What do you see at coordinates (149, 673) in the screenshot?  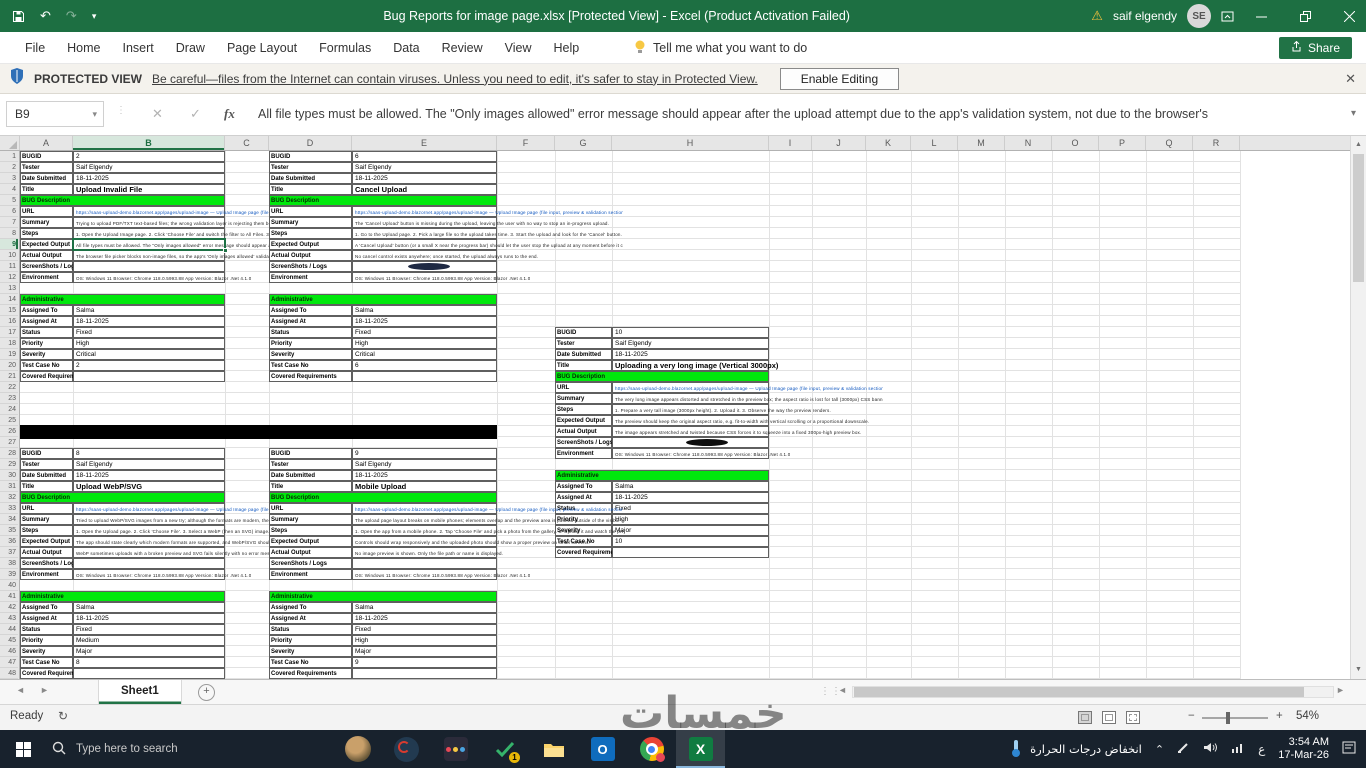 I see `cell-B48` at bounding box center [149, 673].